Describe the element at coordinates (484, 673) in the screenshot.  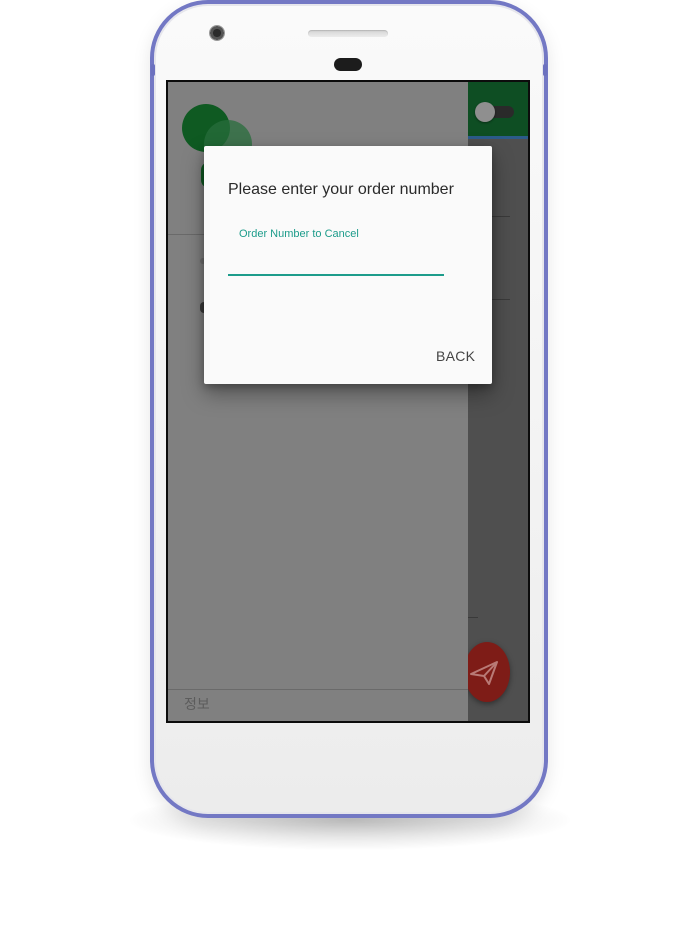
I see `send-icon` at that location.